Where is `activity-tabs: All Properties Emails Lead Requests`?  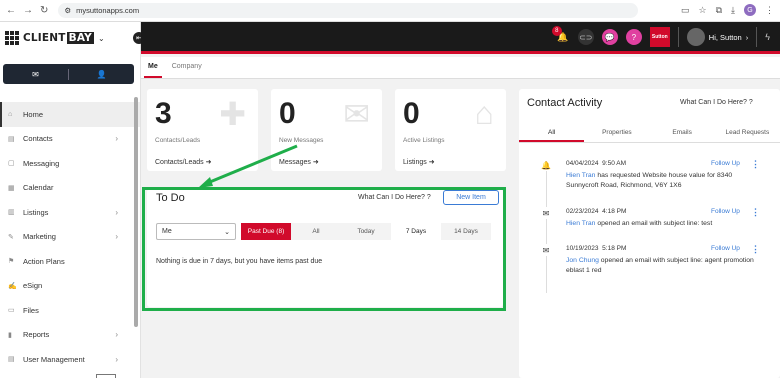
activity-tabs: All Properties Emails Lead Requests is located at coordinates (649, 133).